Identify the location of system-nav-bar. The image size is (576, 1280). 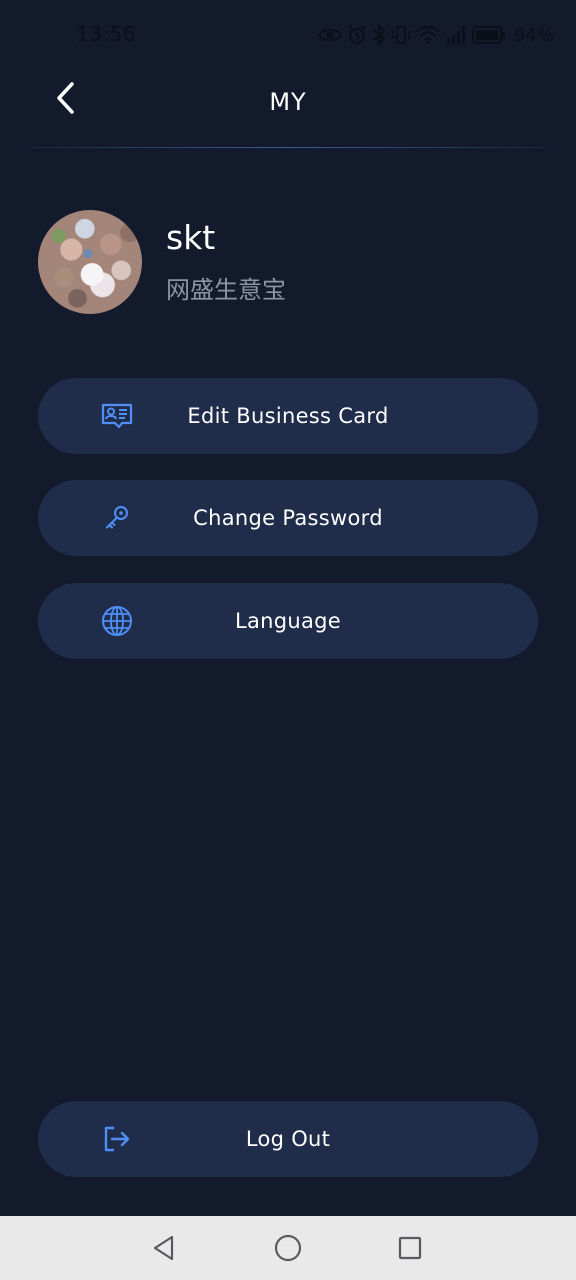
(288, 1248).